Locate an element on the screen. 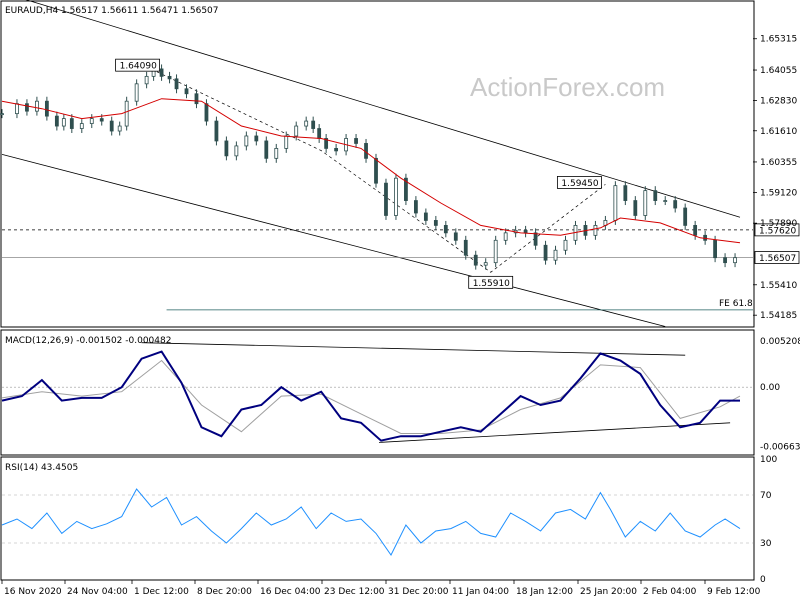 This screenshot has width=800, height=600. rsi-y-tick-label: 70 is located at coordinates (766, 496).